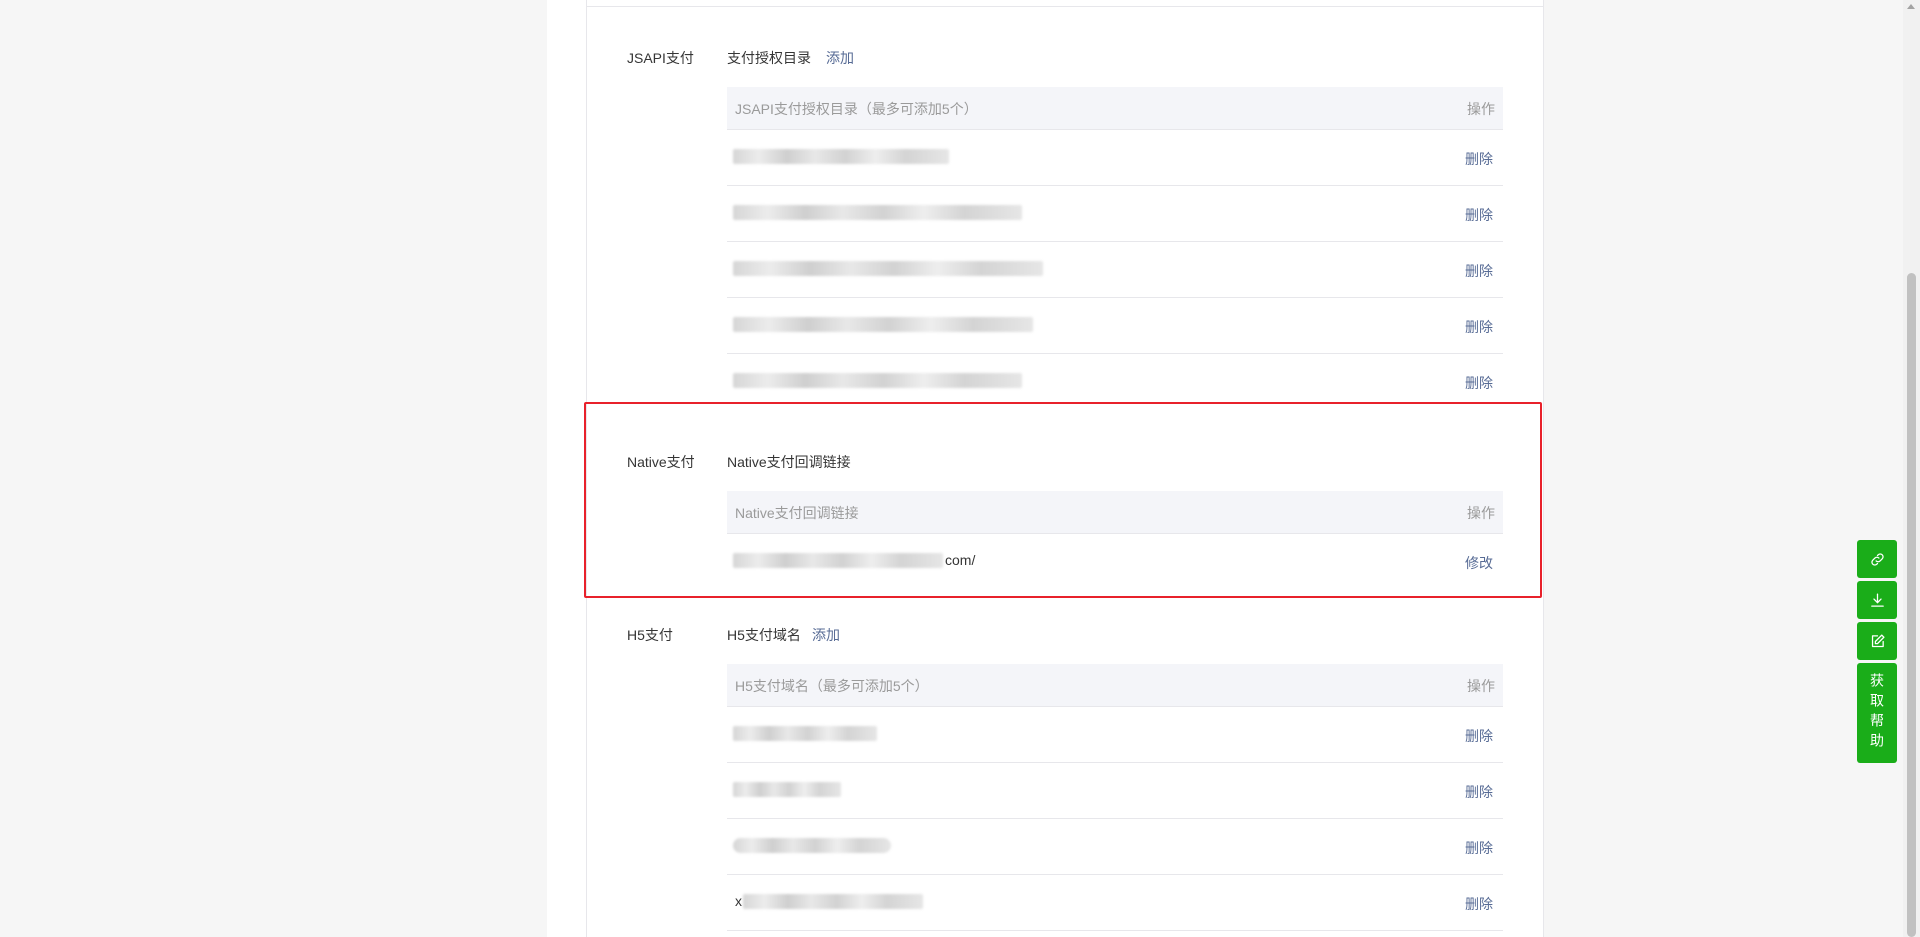  Describe the element at coordinates (840, 58) in the screenshot. I see `jsapi-add-button: 添加` at that location.